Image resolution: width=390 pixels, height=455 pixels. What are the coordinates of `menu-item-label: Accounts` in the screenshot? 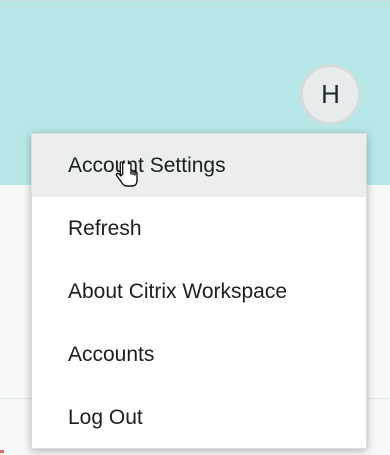 It's located at (111, 354).